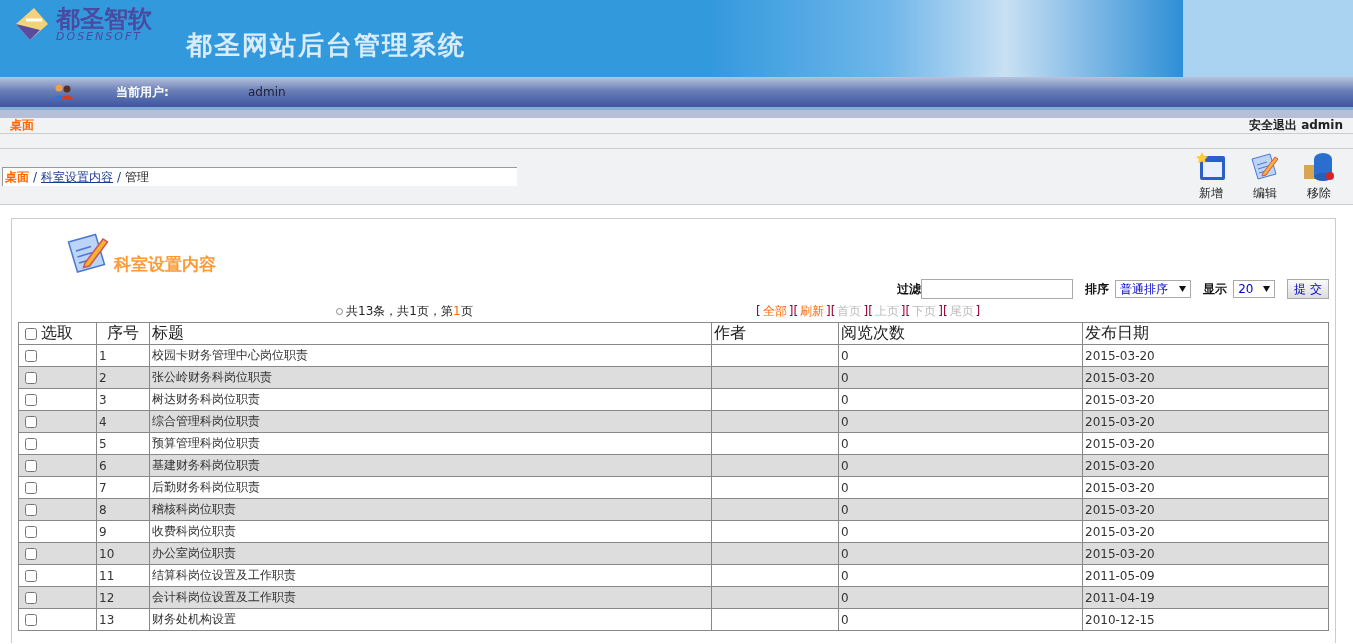 Image resolution: width=1353 pixels, height=644 pixels. I want to click on table-cell: 4, so click(123, 421).